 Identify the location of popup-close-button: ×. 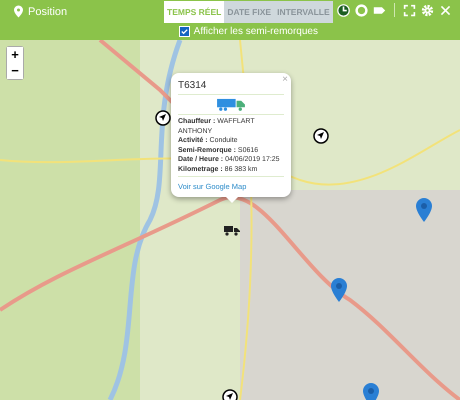
(285, 79).